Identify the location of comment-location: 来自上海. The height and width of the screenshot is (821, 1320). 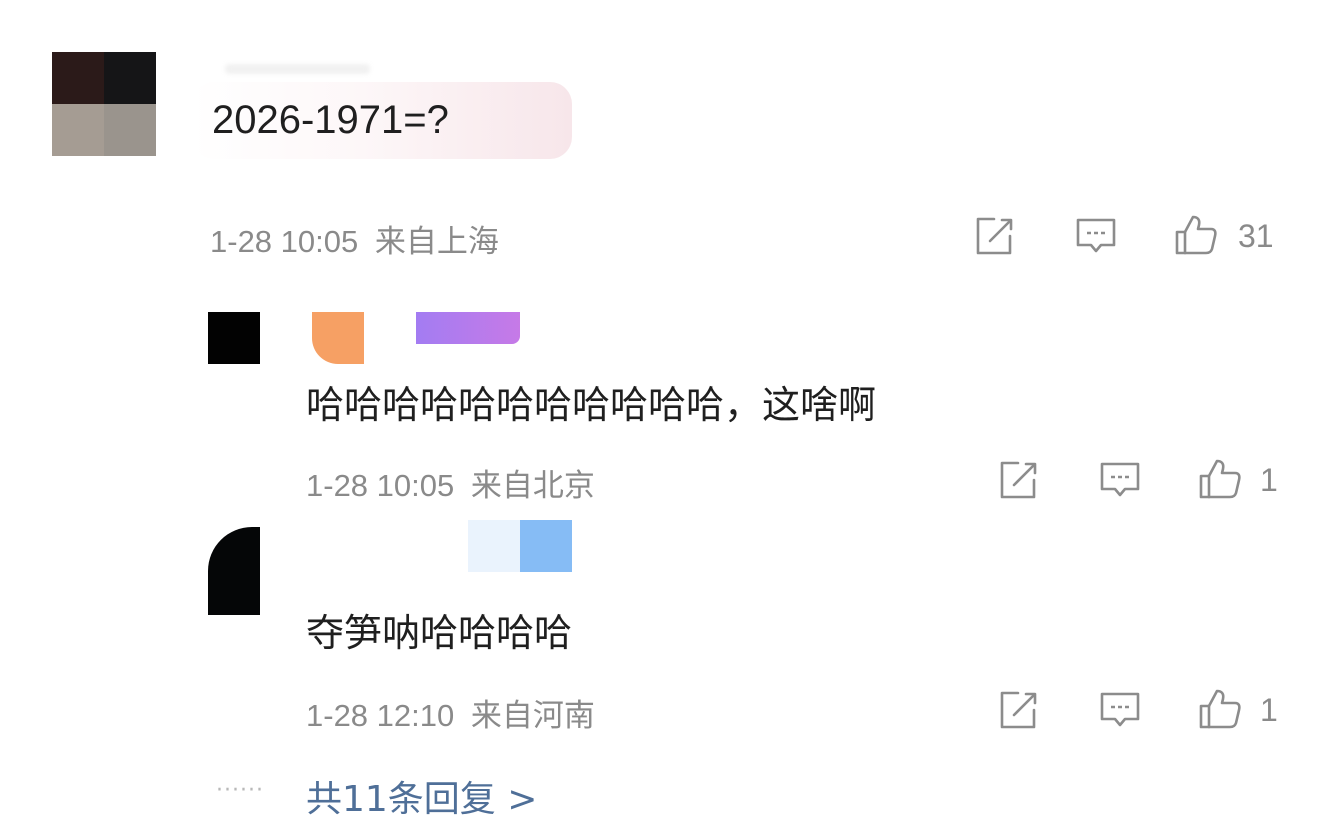
(436, 241).